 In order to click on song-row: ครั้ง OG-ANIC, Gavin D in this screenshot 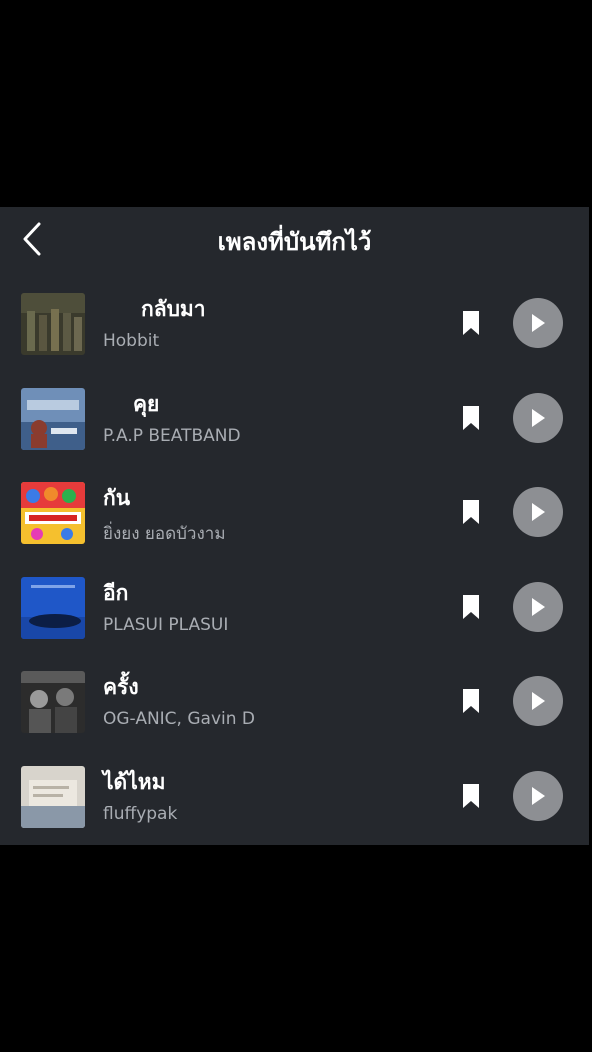, I will do `click(294, 704)`.